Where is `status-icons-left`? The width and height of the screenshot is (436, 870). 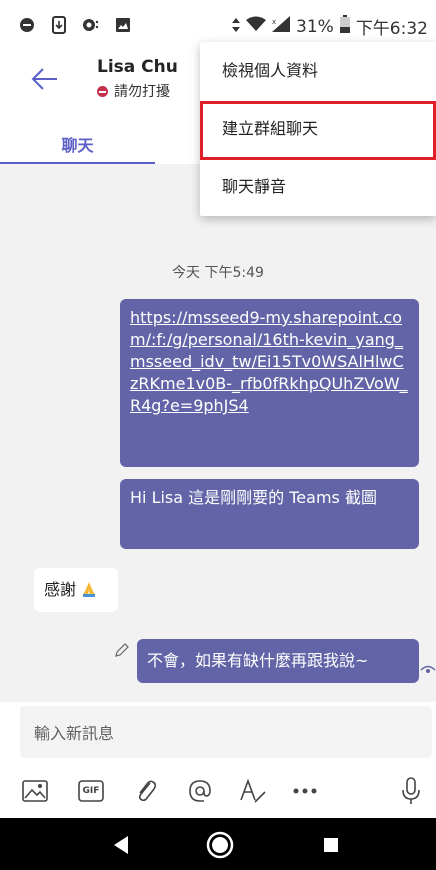 status-icons-left is located at coordinates (75, 25).